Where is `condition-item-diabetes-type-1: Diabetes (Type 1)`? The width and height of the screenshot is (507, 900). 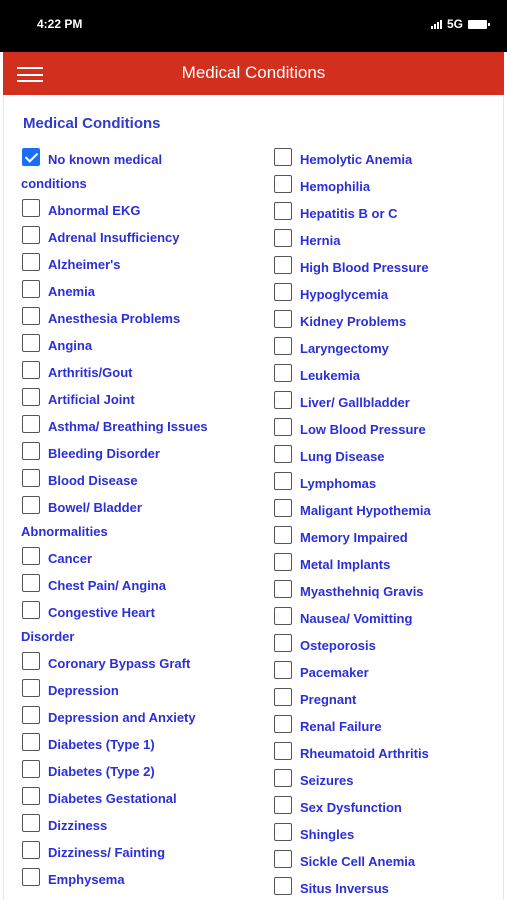 condition-item-diabetes-type-1: Diabetes (Type 1) is located at coordinates (142, 743).